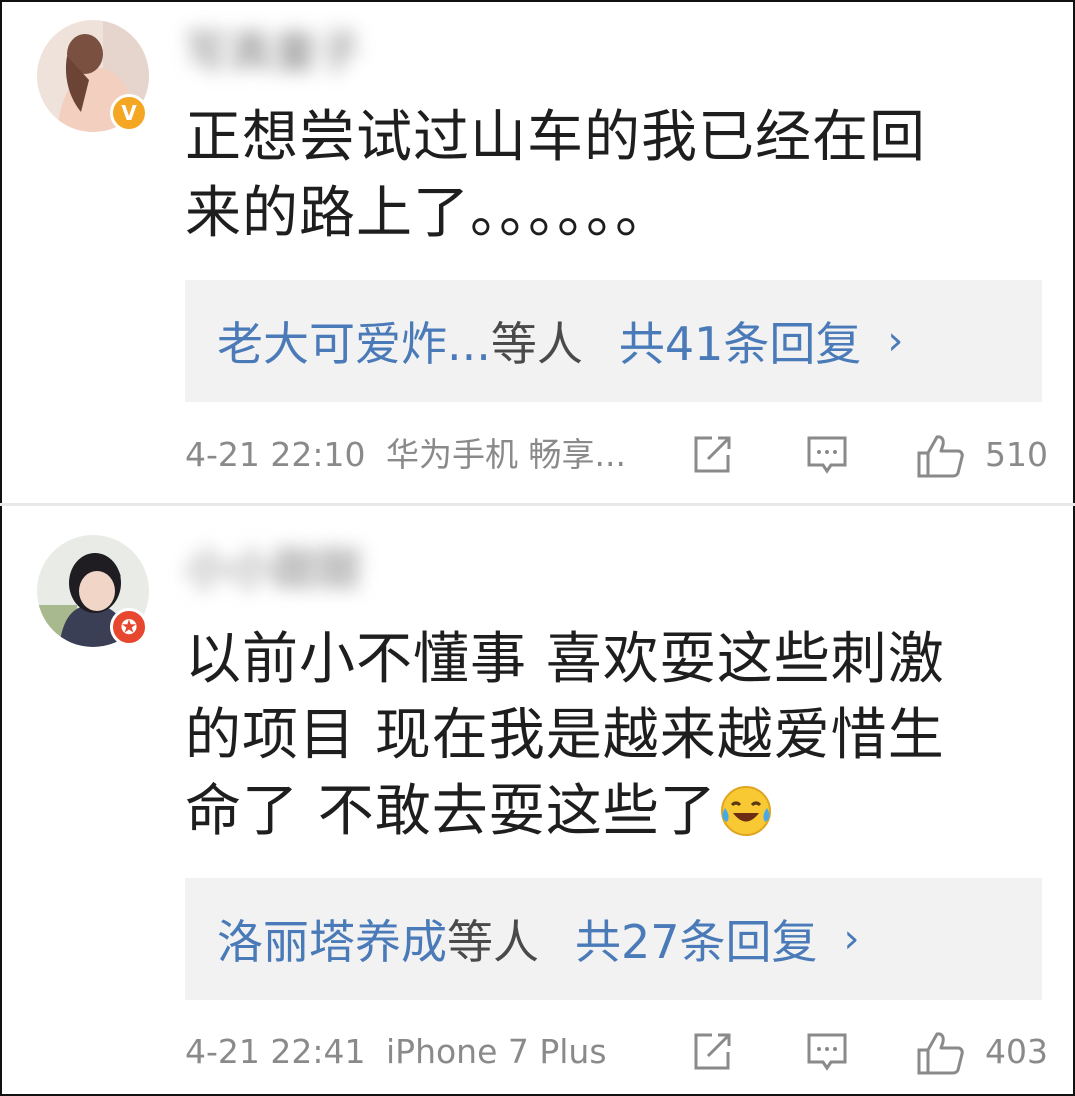  Describe the element at coordinates (740, 341) in the screenshot. I see `reply-count: 共41条回复` at that location.